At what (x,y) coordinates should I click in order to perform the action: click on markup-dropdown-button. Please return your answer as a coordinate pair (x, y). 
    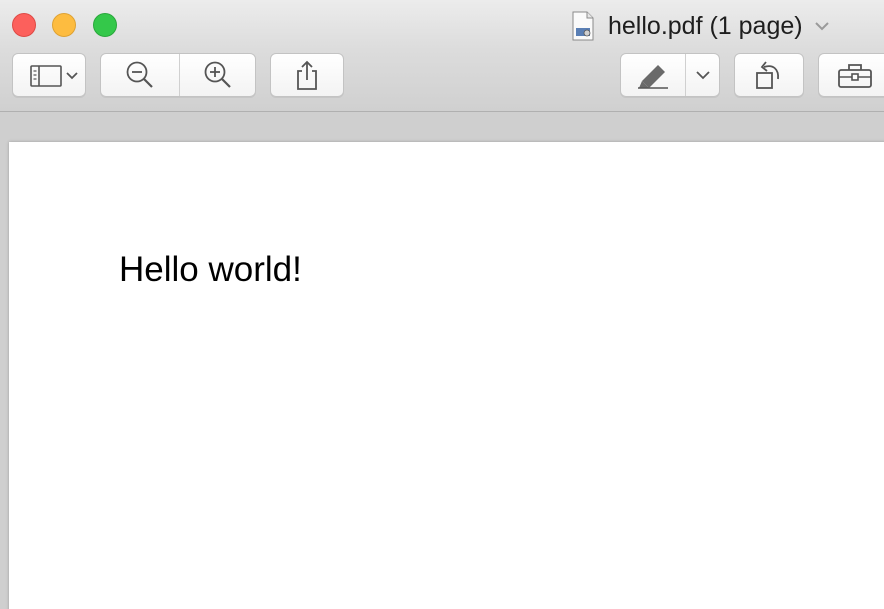
    Looking at the image, I should click on (703, 75).